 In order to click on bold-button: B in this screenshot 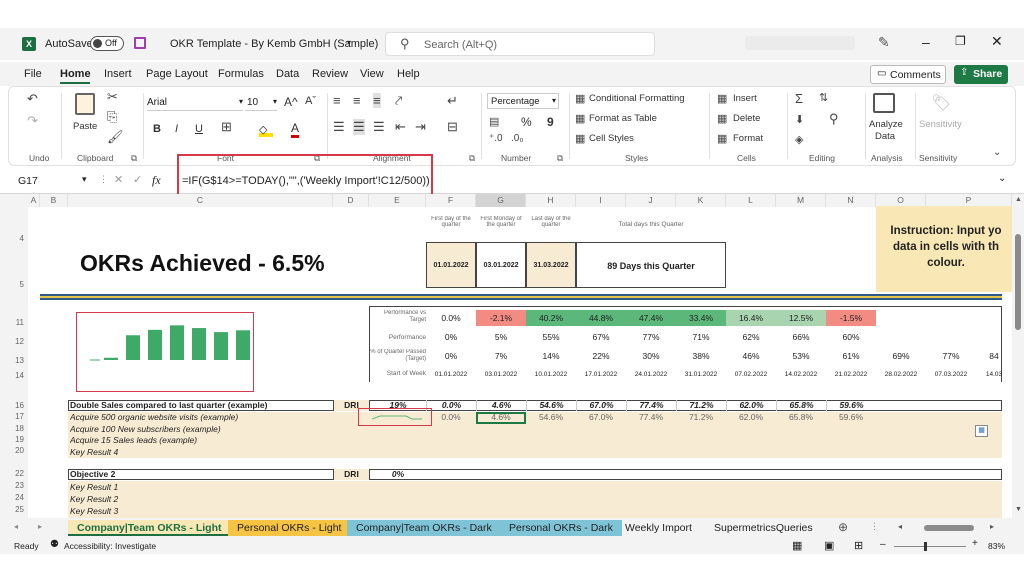, I will do `click(157, 129)`.